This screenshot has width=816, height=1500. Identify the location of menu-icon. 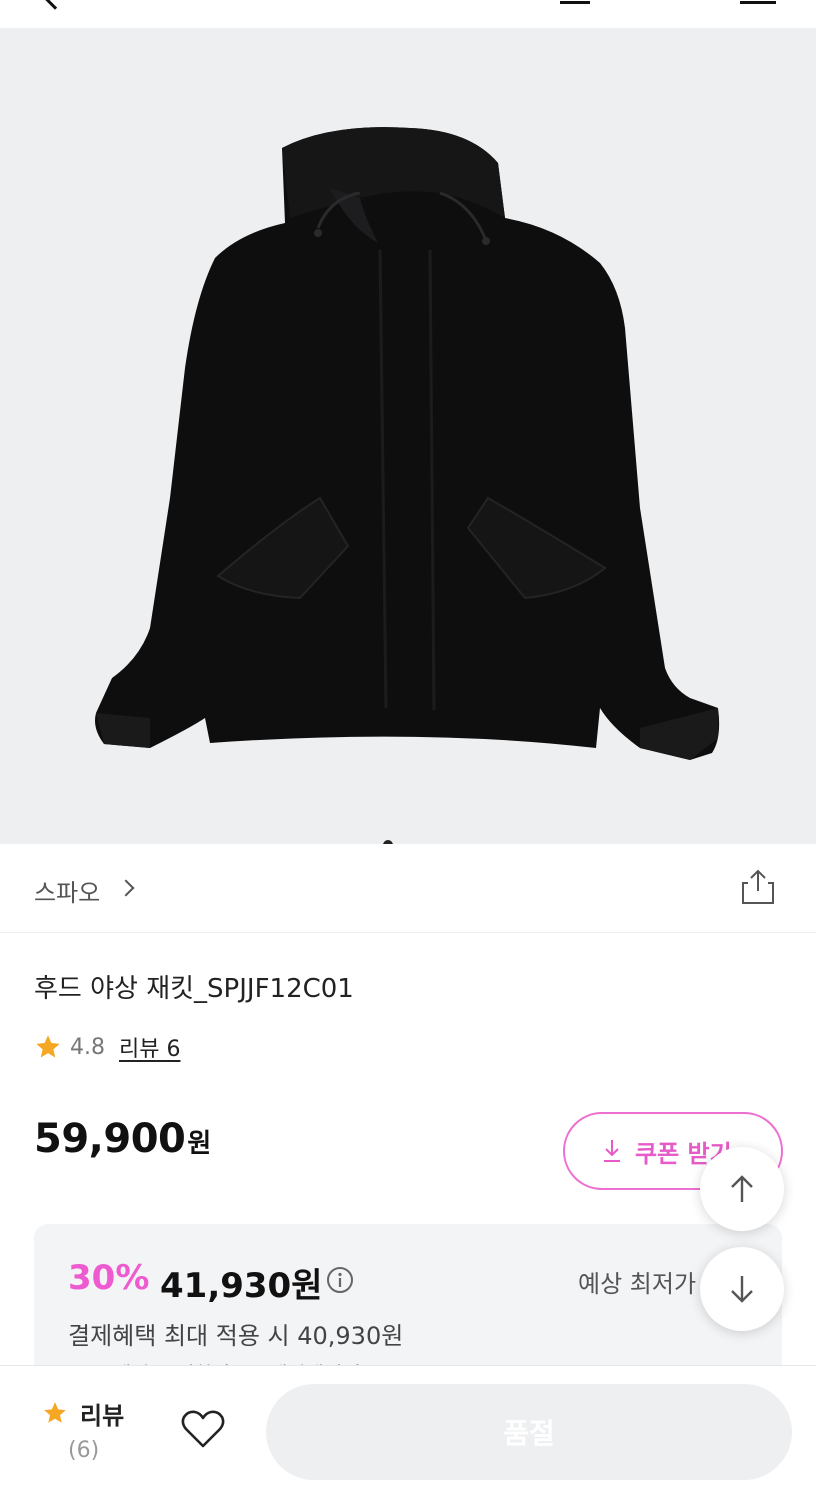
(758, 2).